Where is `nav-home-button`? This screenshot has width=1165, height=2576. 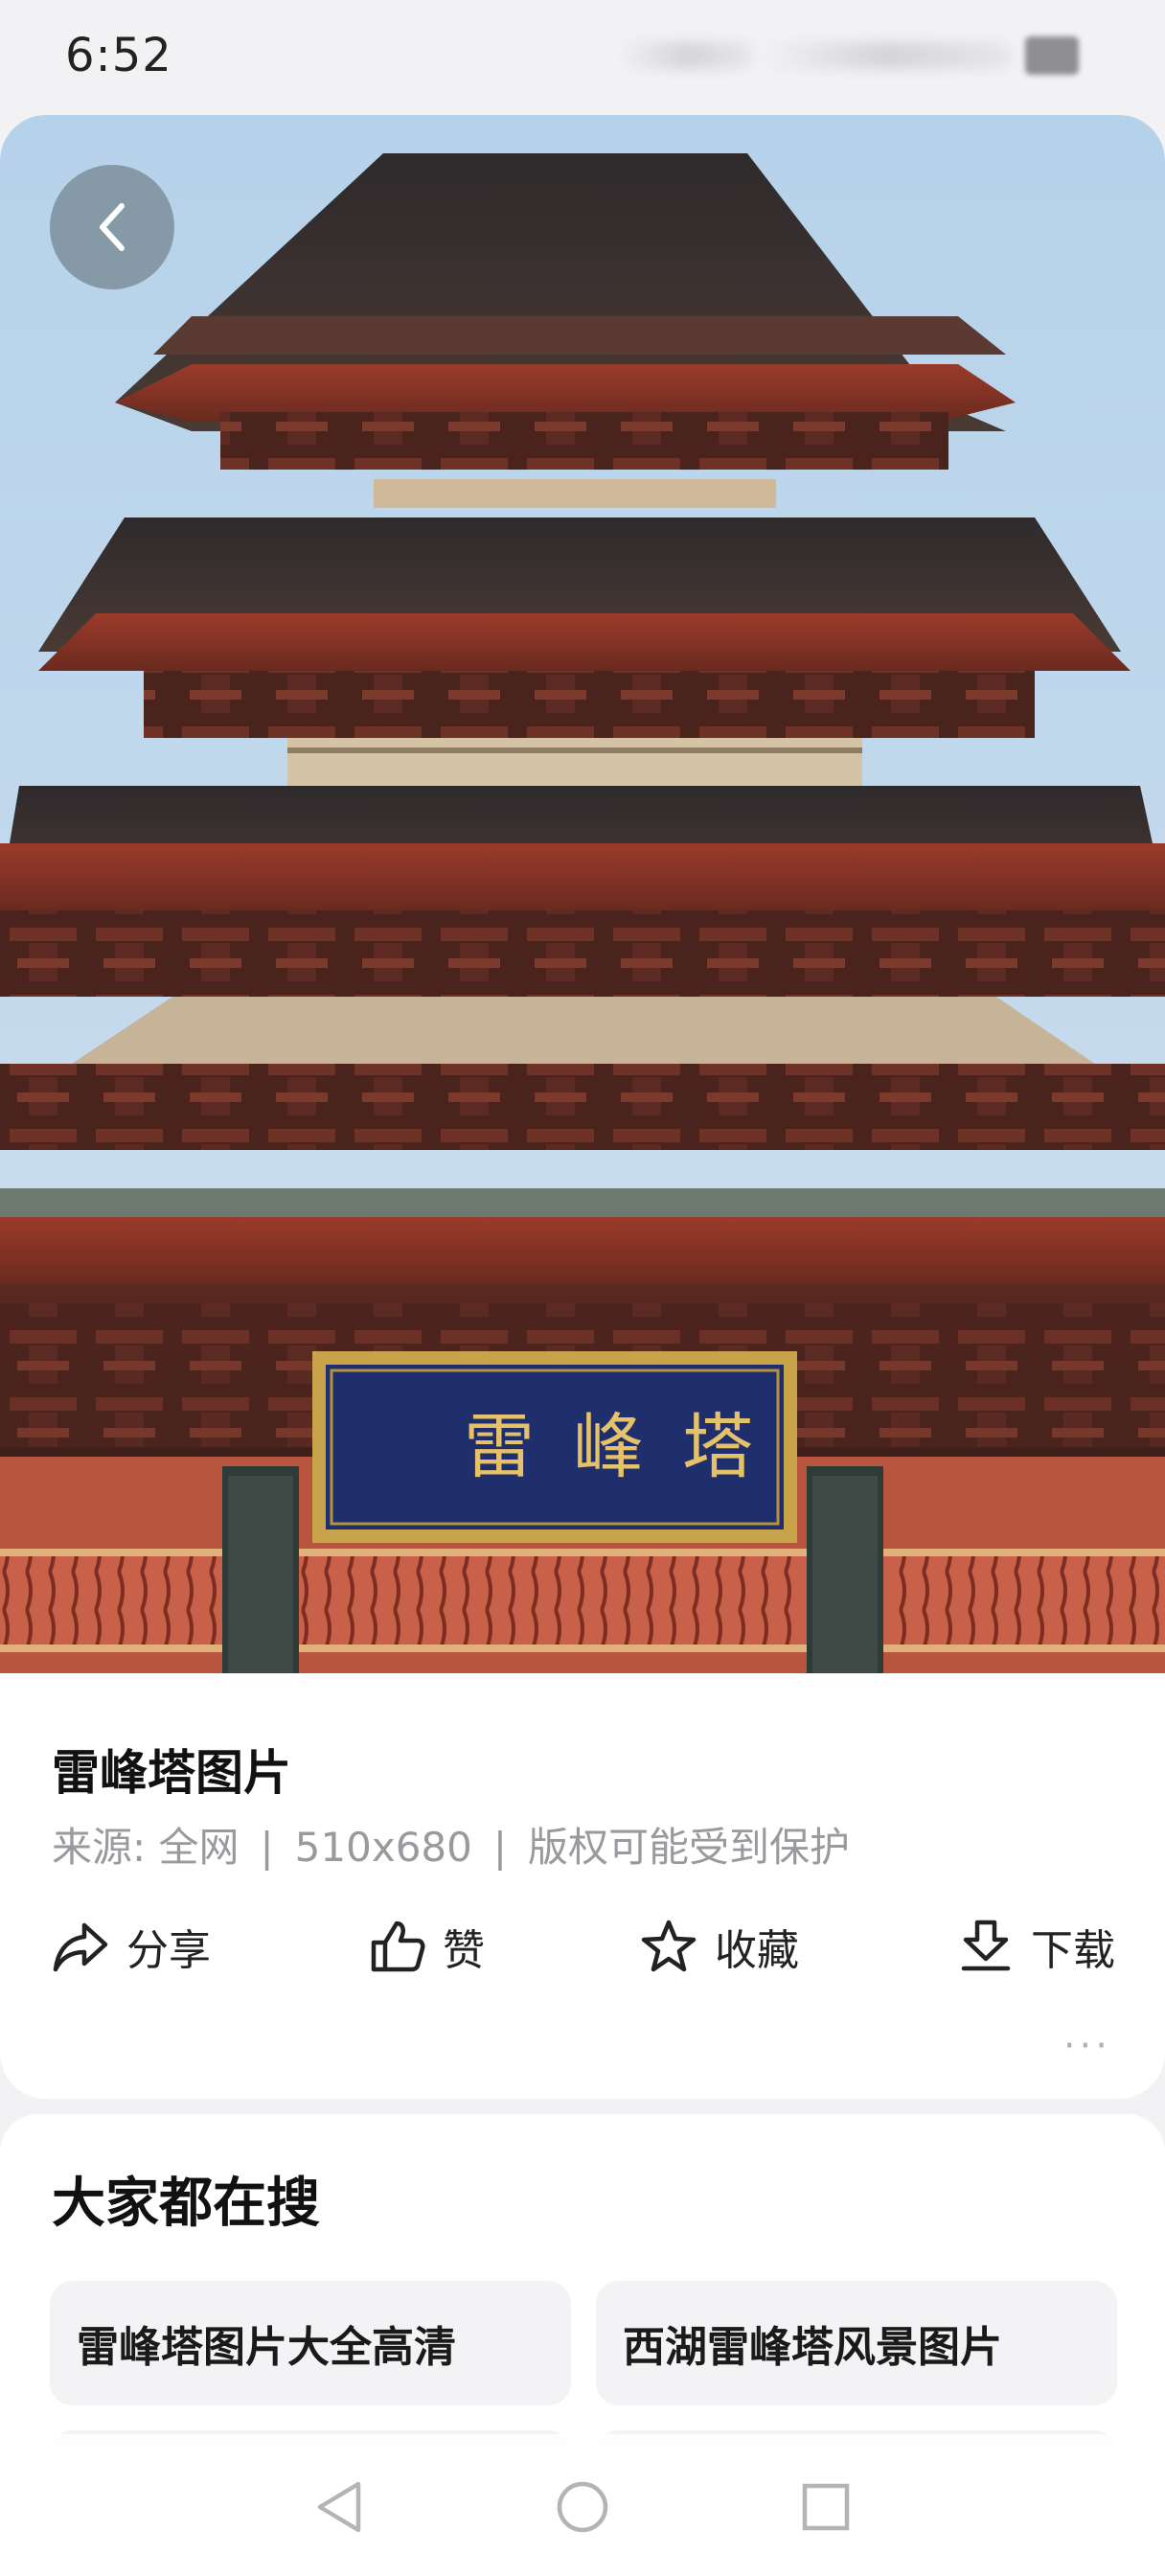
nav-home-button is located at coordinates (582, 2507).